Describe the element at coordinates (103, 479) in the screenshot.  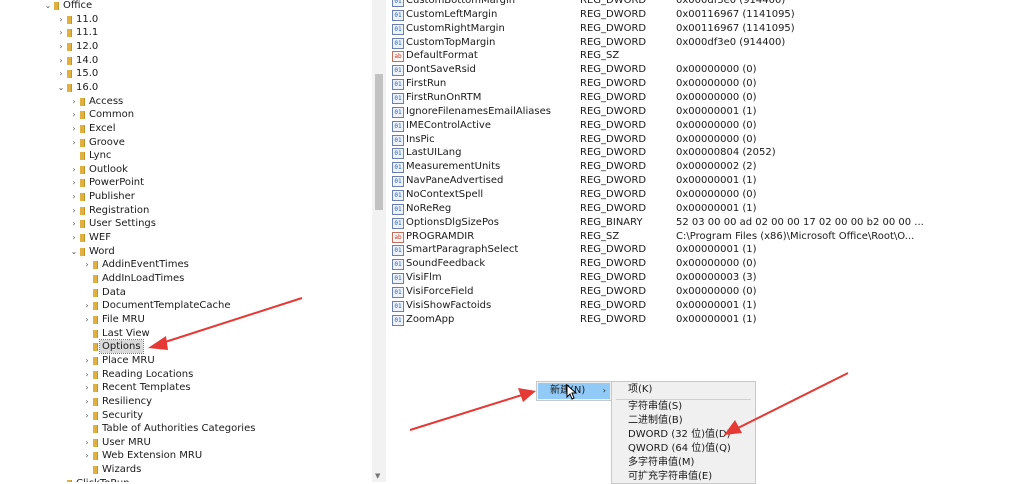
I see `tree-item-label: ClickToRun` at that location.